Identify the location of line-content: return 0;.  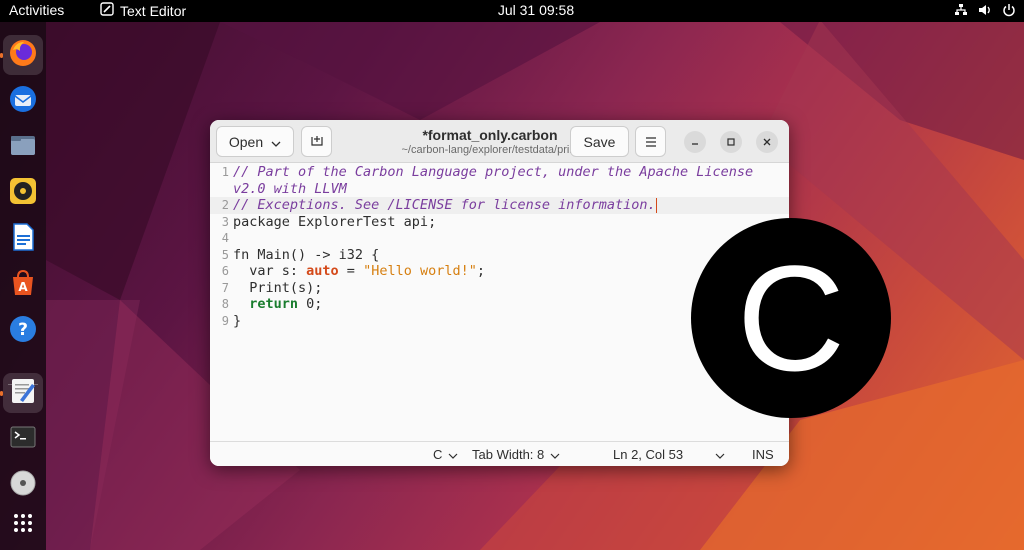
(277, 304).